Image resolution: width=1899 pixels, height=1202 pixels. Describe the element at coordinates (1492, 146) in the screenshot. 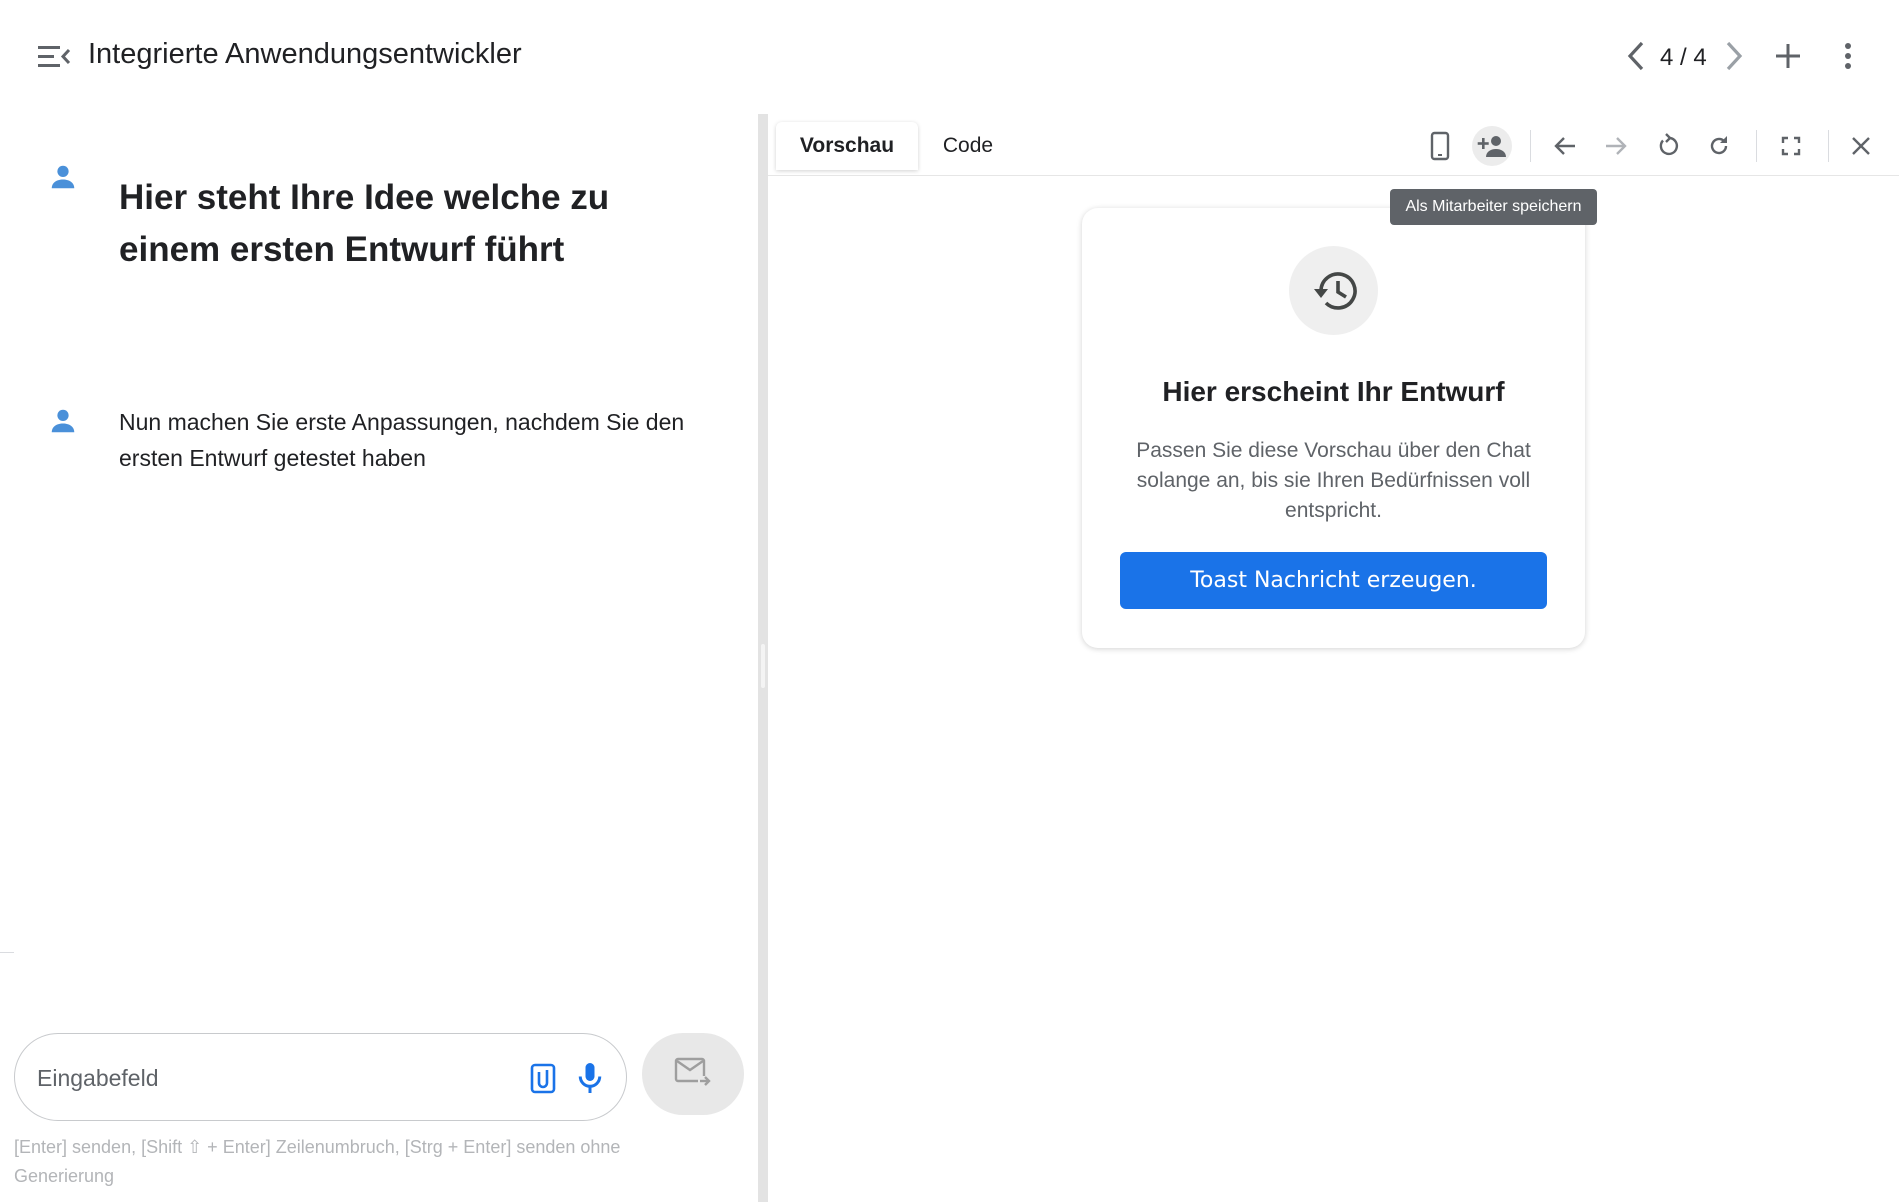

I see `person-add-icon` at that location.